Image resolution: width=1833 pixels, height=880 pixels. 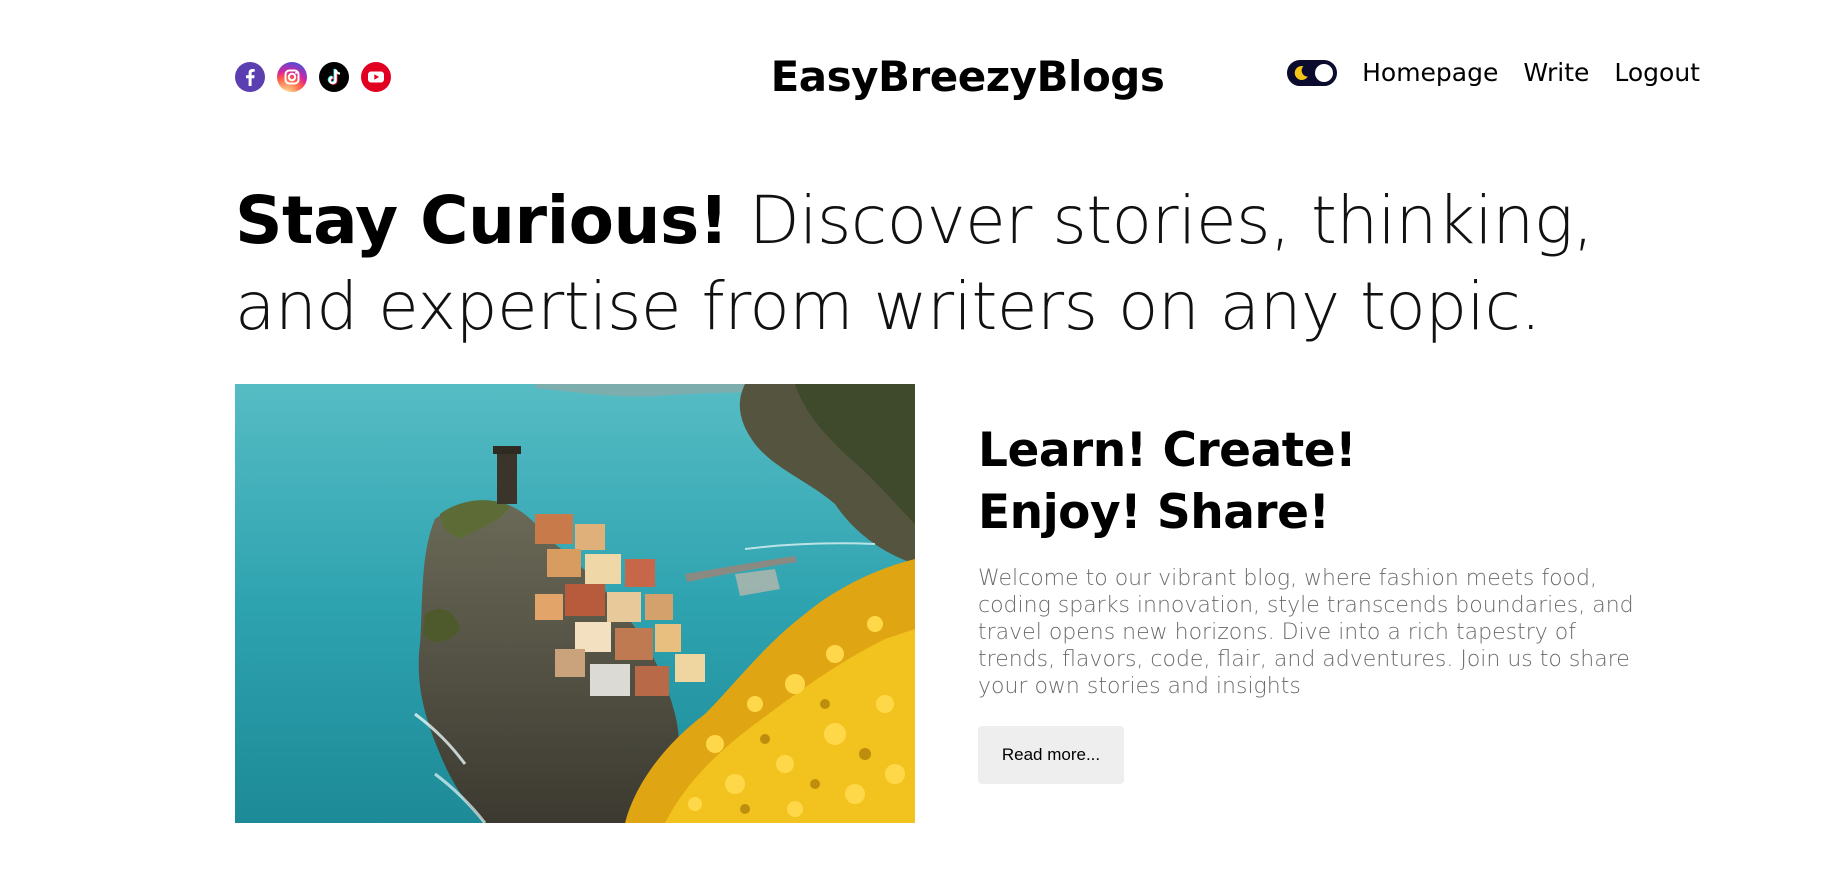 What do you see at coordinates (1556, 72) in the screenshot?
I see `nav-link-write: Write` at bounding box center [1556, 72].